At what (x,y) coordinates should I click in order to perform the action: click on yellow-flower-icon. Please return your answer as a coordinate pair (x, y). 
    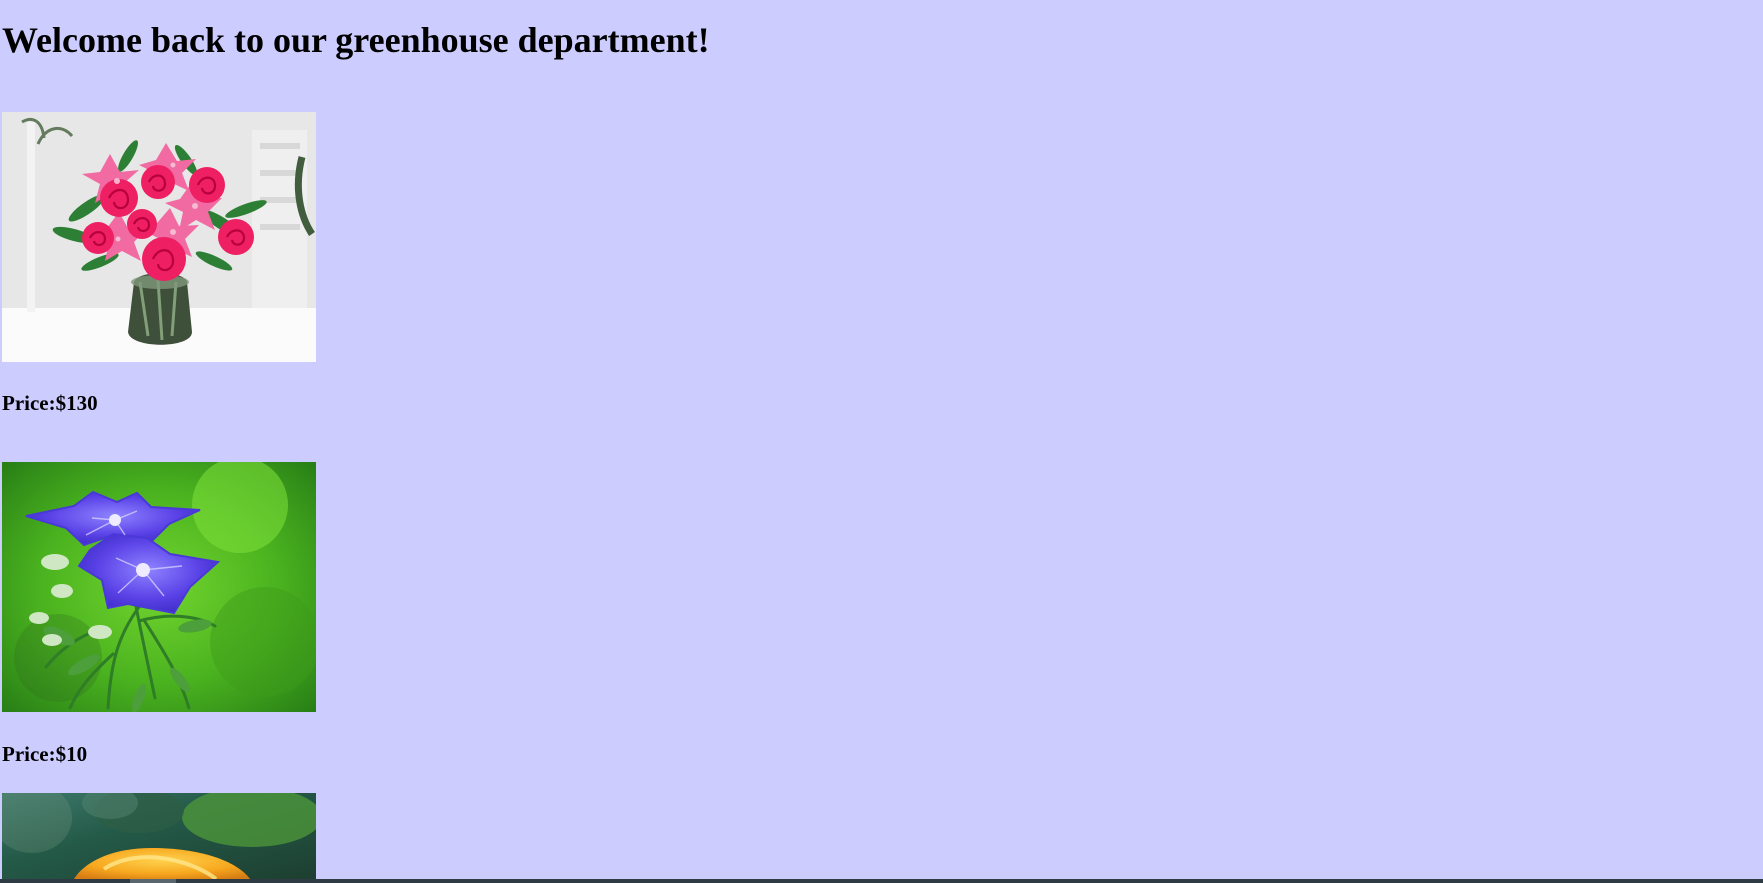
    Looking at the image, I should click on (159, 836).